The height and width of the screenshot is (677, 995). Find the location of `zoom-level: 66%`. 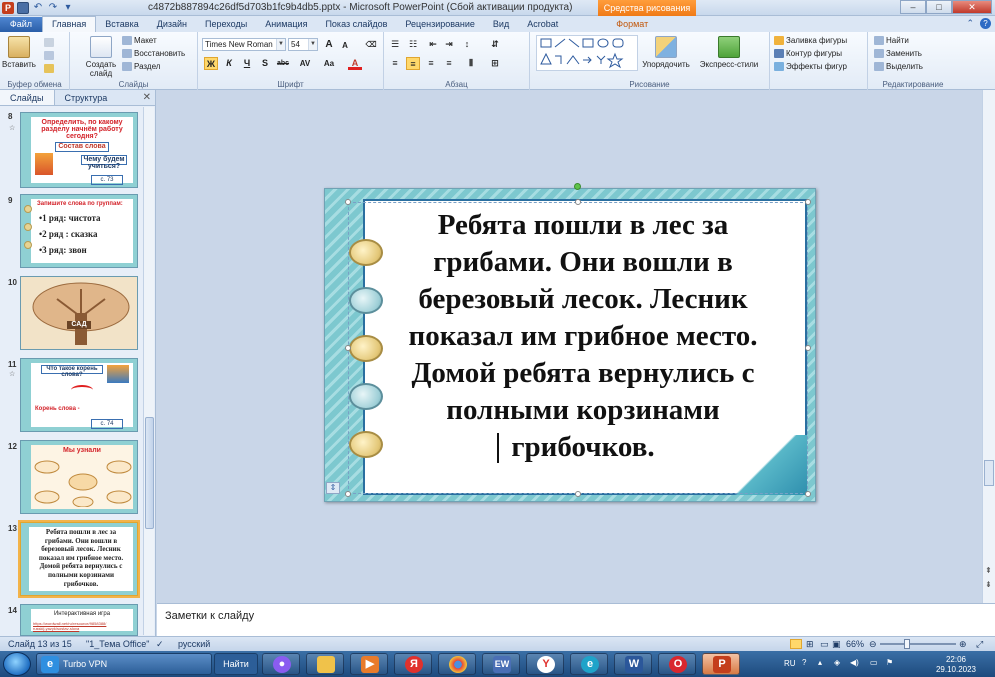

zoom-level: 66% is located at coordinates (855, 644).